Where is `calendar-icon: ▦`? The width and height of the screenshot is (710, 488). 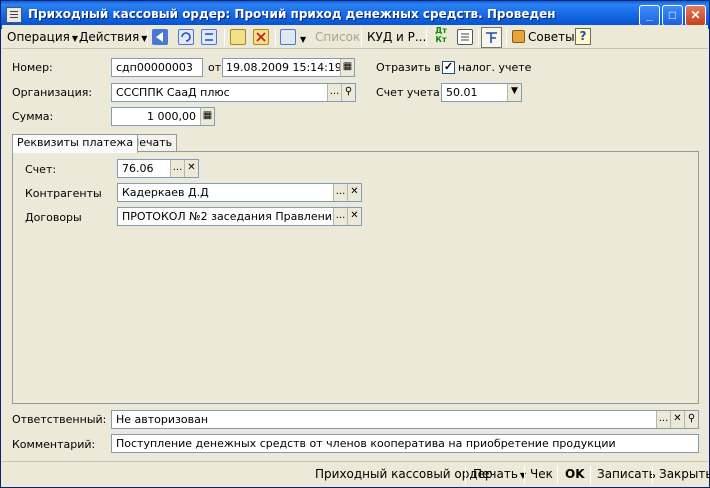
calendar-icon: ▦ is located at coordinates (347, 67).